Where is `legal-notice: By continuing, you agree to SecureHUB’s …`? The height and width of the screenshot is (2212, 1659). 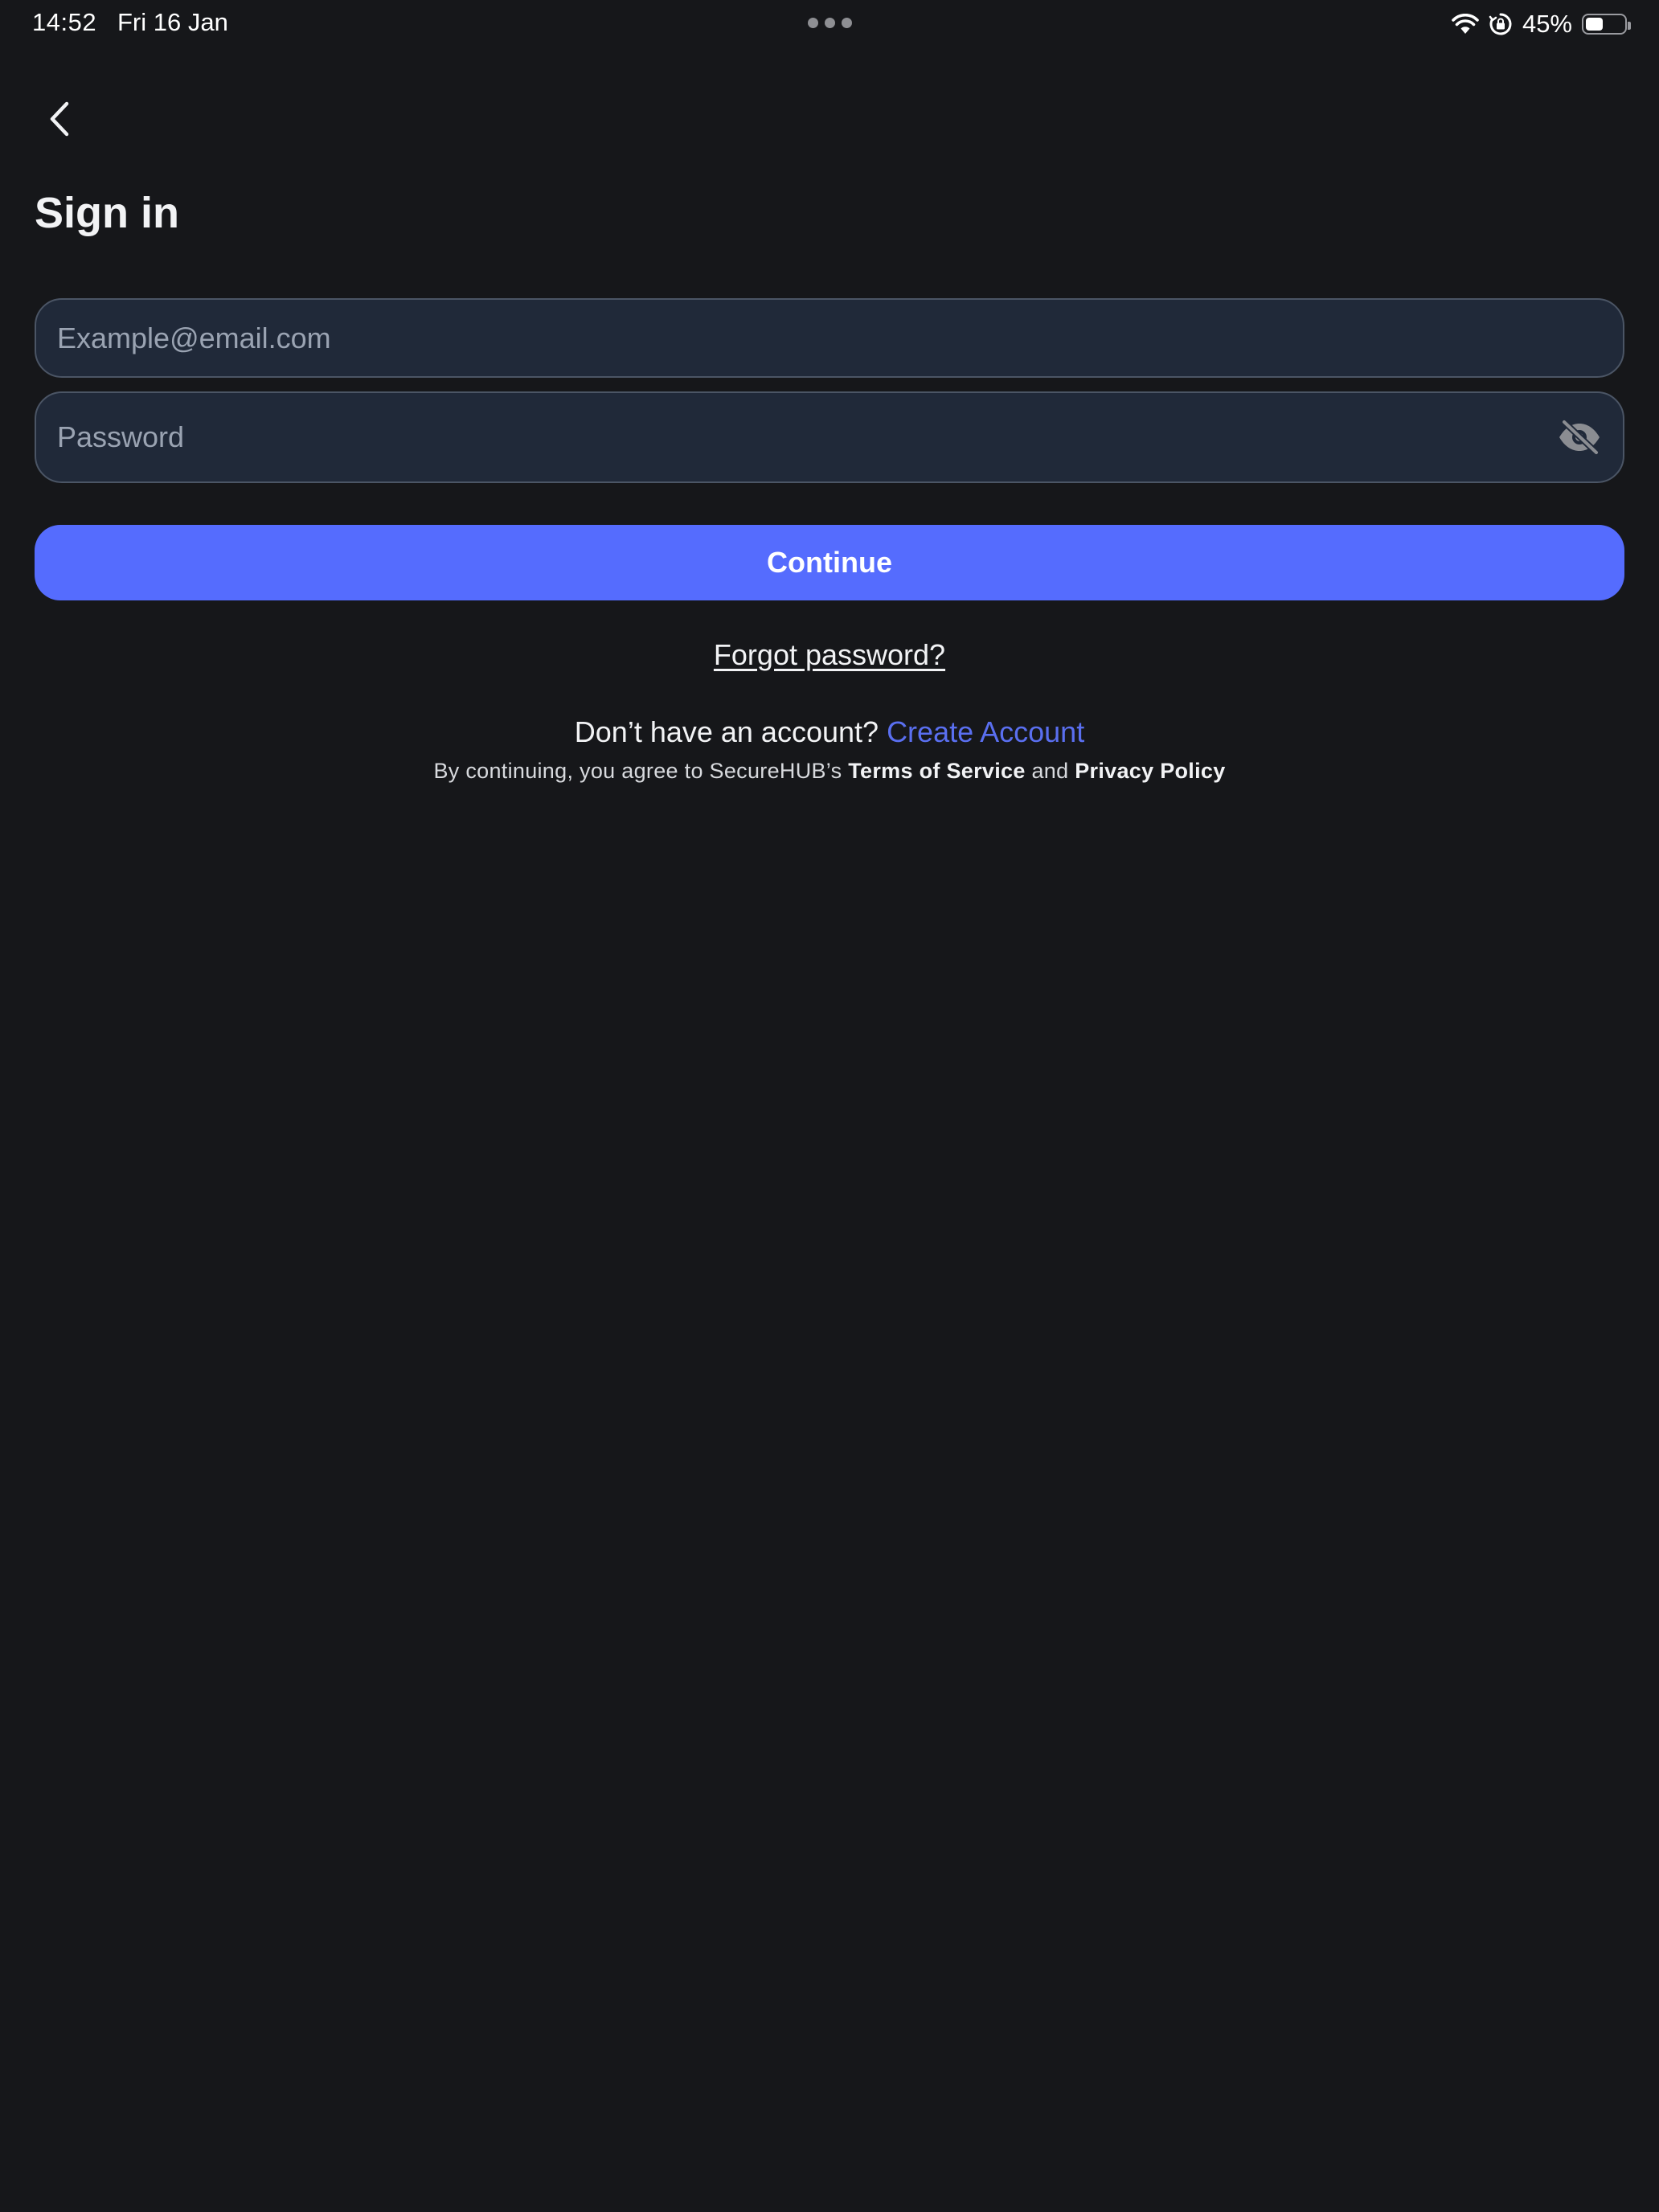 legal-notice: By continuing, you agree to SecureHUB’s … is located at coordinates (829, 771).